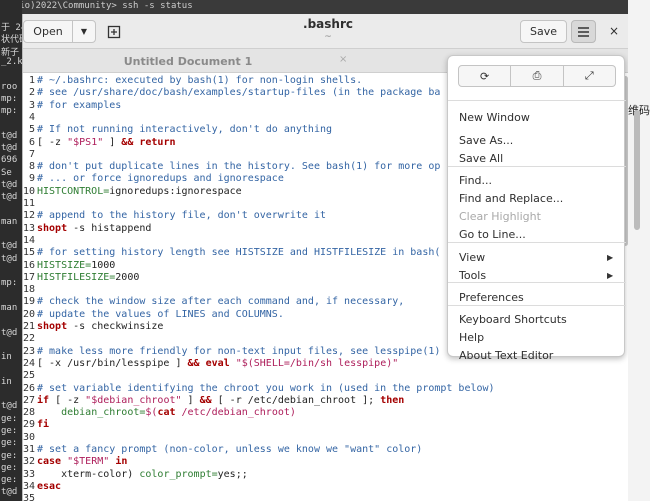 The image size is (650, 501). I want to click on close-window-button: ×, so click(614, 31).